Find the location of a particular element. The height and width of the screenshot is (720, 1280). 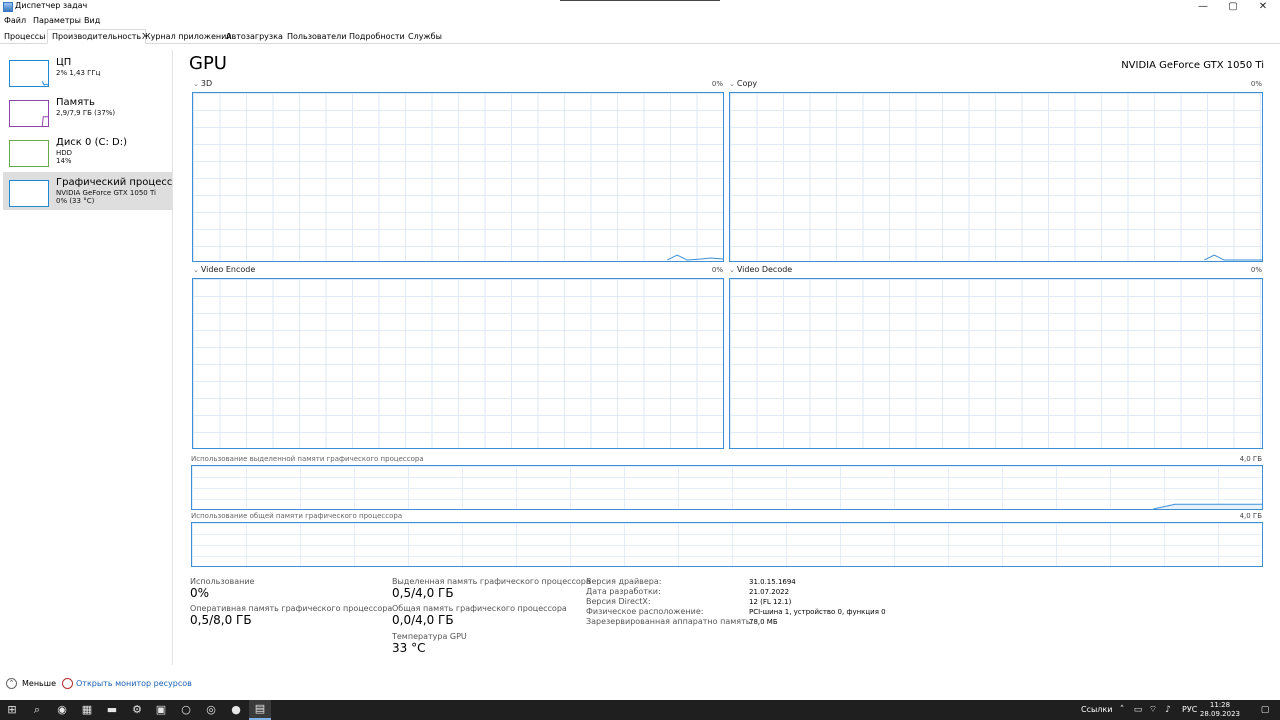

engine-selector-video-decode: ⌄ Video Decode is located at coordinates (760, 269).